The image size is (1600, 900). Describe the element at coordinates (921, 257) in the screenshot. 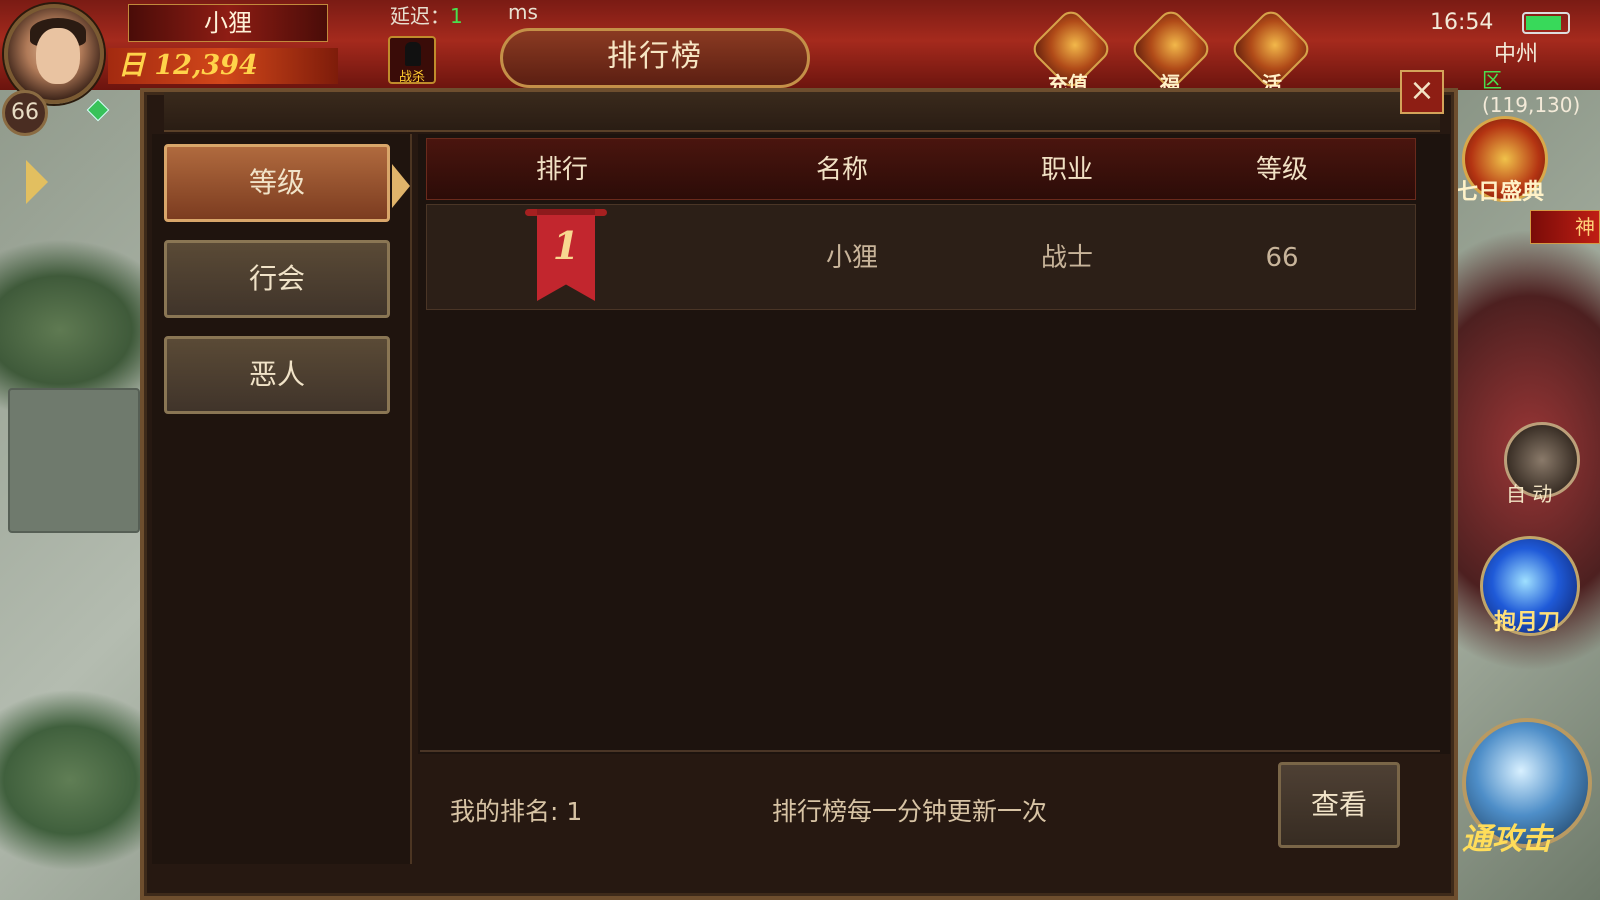

I see `table-row: 1 小狸 战士 66` at that location.